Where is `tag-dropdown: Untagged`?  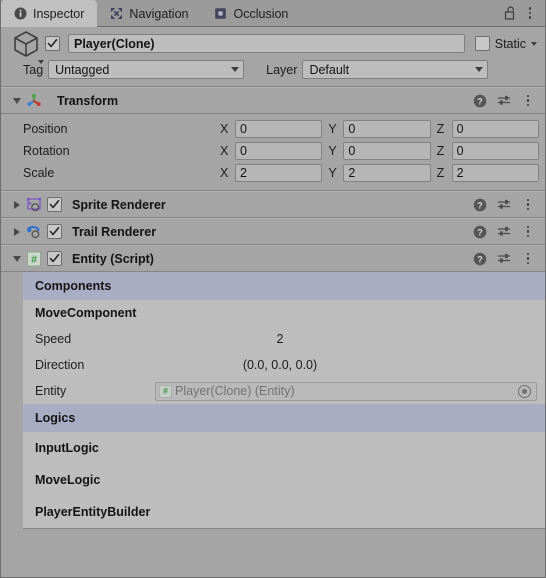 tag-dropdown: Untagged is located at coordinates (146, 69).